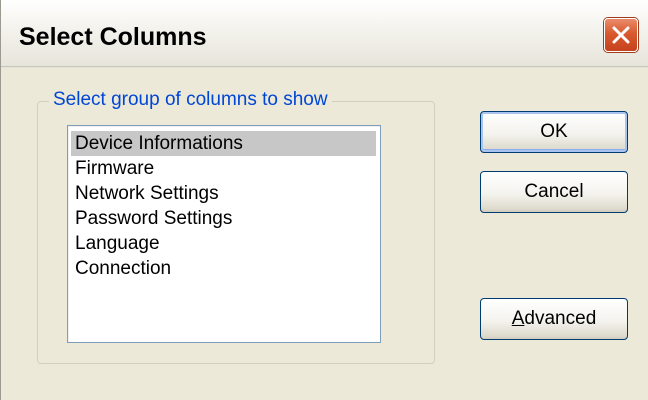 This screenshot has width=648, height=400. I want to click on cancel-button-label: Cancel, so click(554, 191).